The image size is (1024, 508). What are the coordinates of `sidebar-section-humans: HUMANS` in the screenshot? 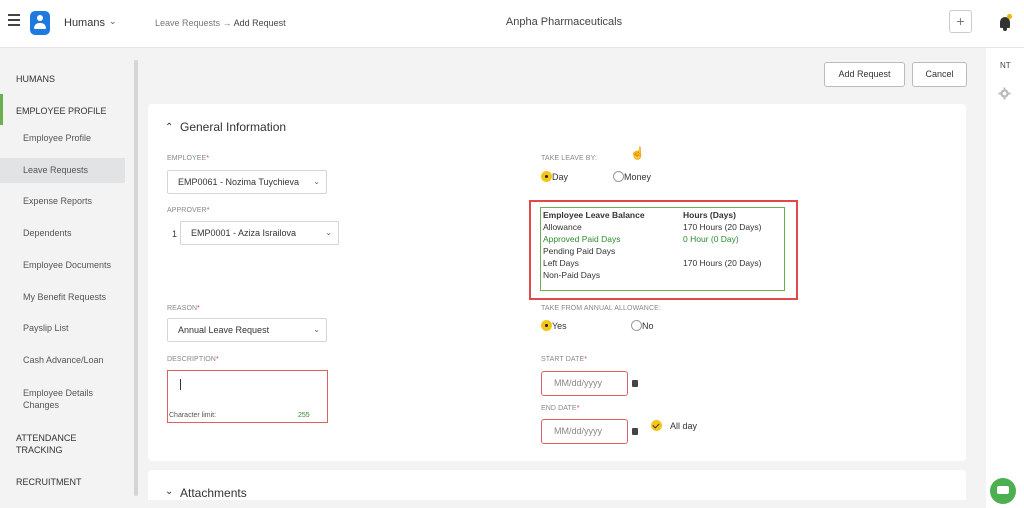 It's located at (35, 79).